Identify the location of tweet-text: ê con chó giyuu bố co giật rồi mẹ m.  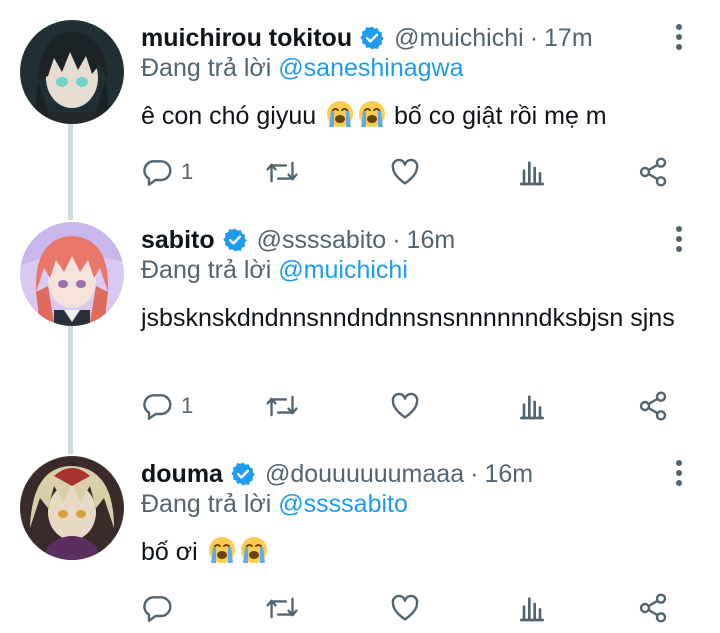
(421, 118).